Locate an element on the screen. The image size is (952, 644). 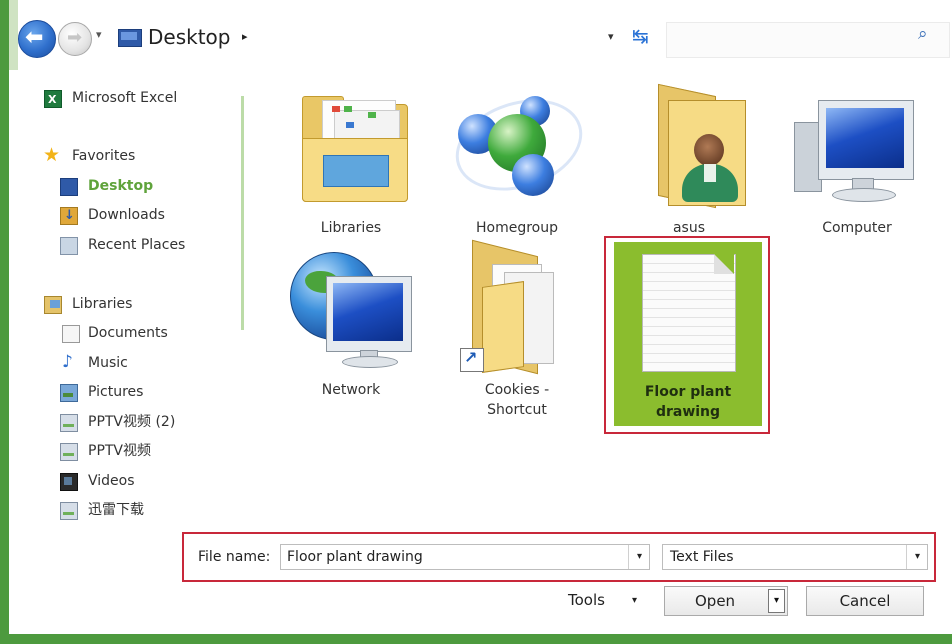
tools-label: Tools is located at coordinates (586, 600).